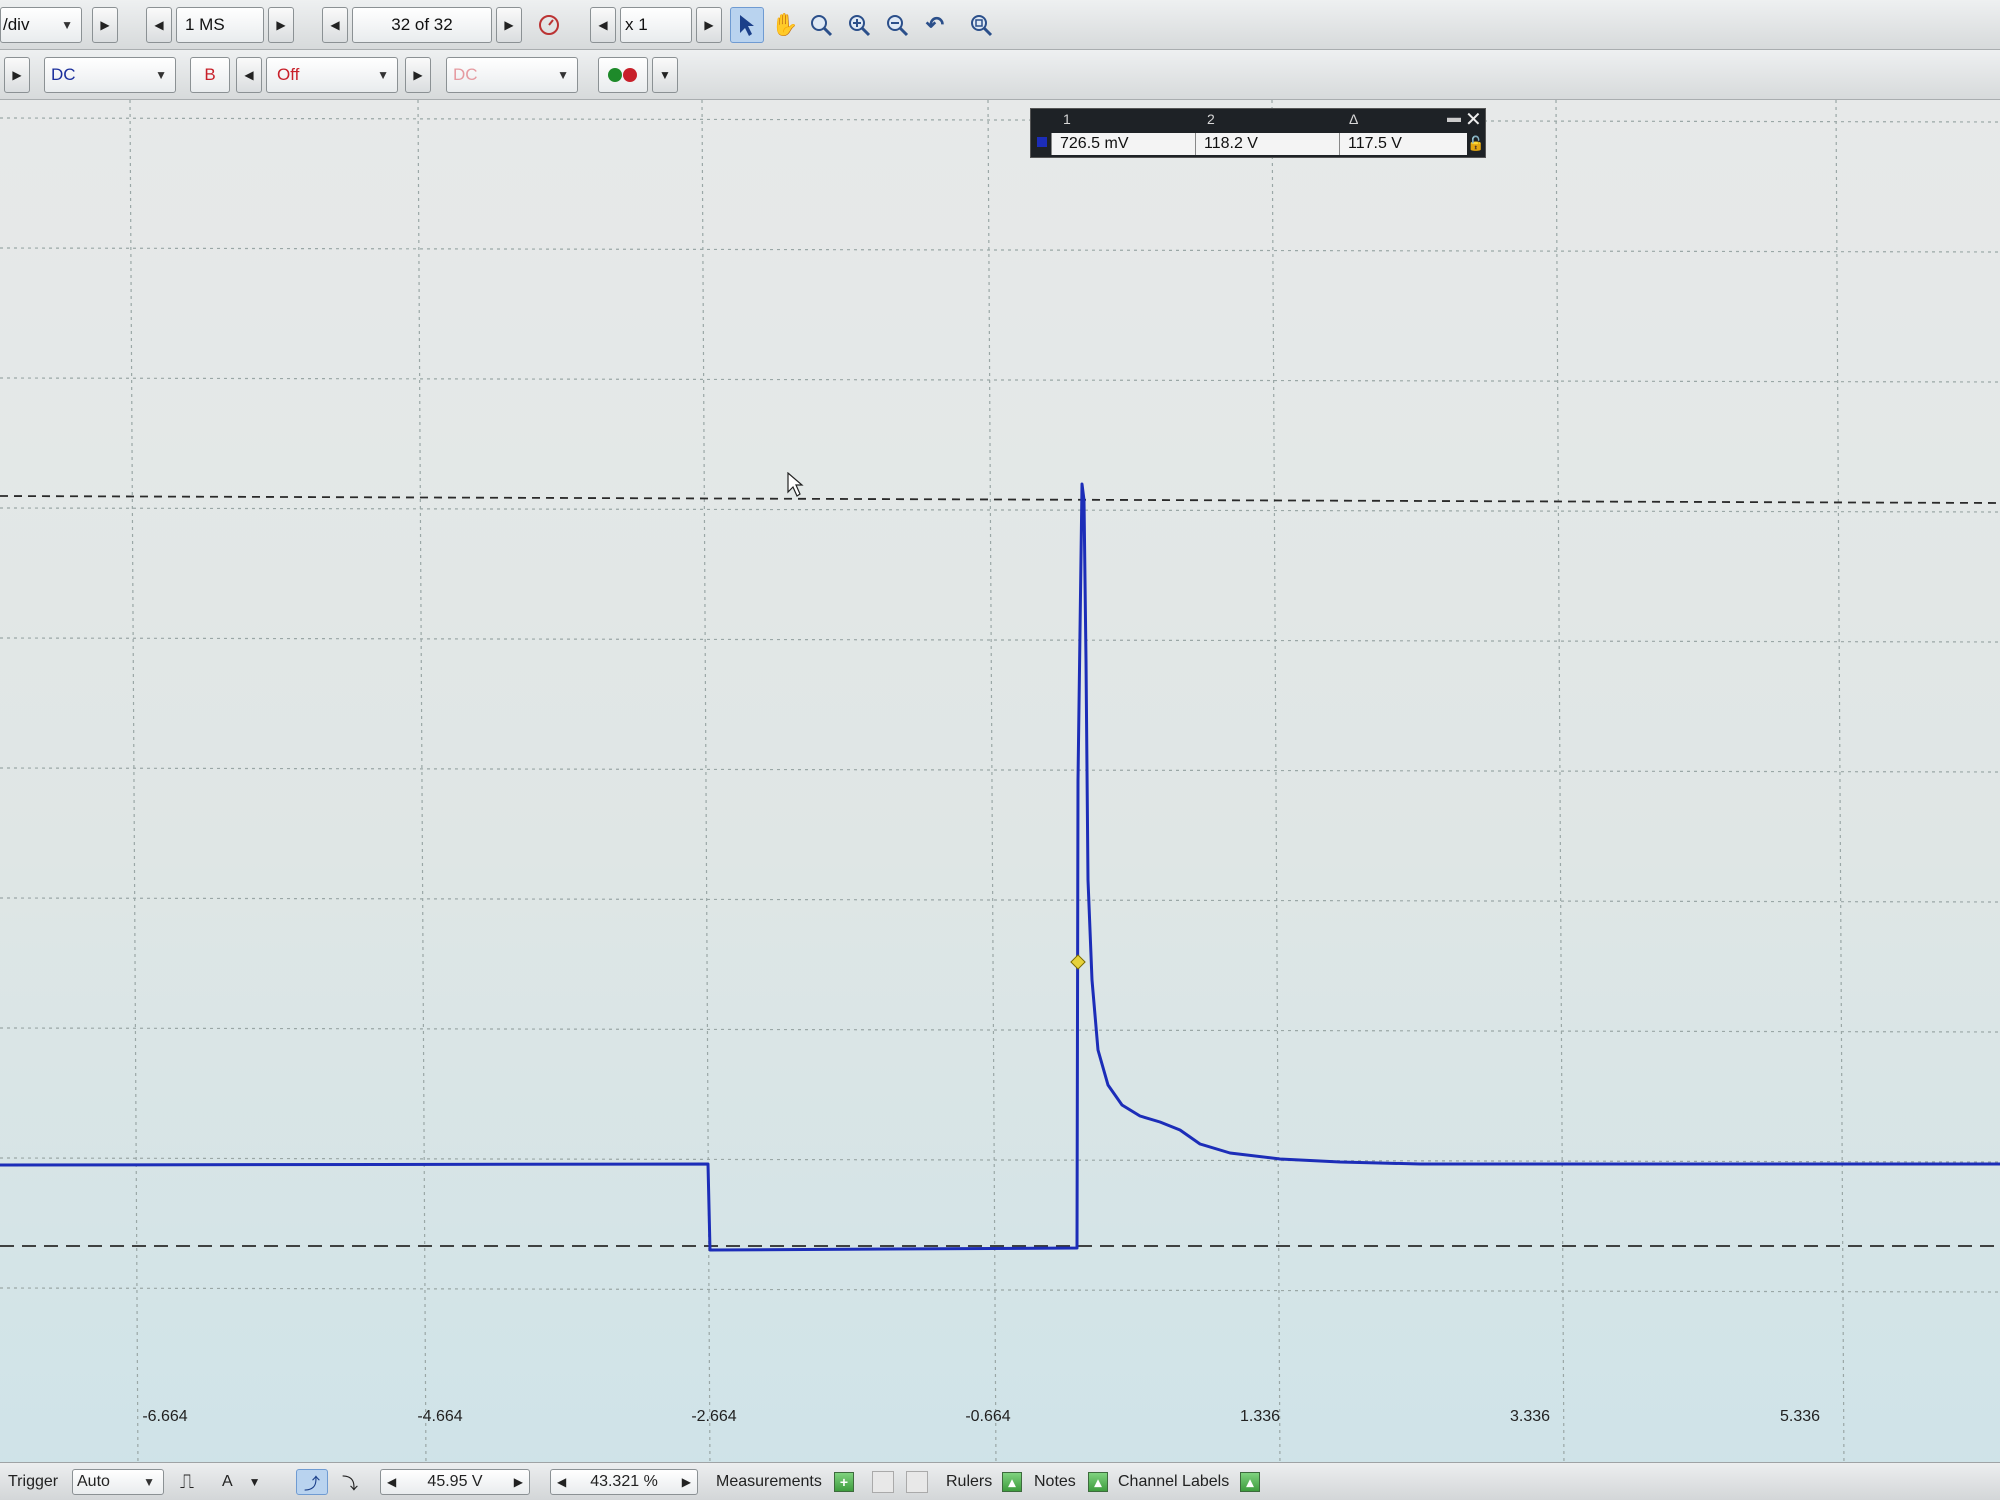 The height and width of the screenshot is (1500, 2000). I want to click on channel-b-range-next-button: ▶, so click(418, 75).